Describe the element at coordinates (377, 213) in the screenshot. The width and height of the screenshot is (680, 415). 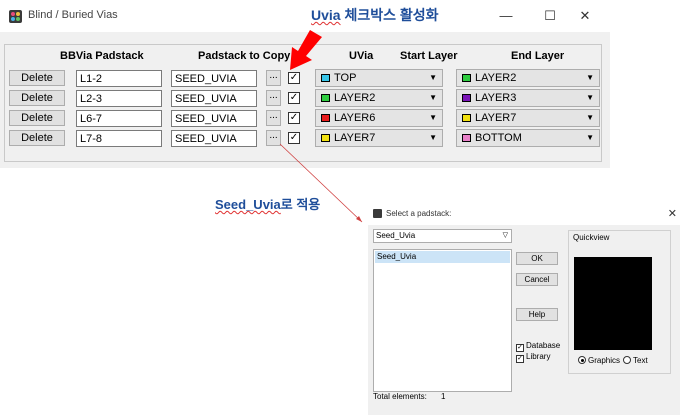
I see `app-icon` at that location.